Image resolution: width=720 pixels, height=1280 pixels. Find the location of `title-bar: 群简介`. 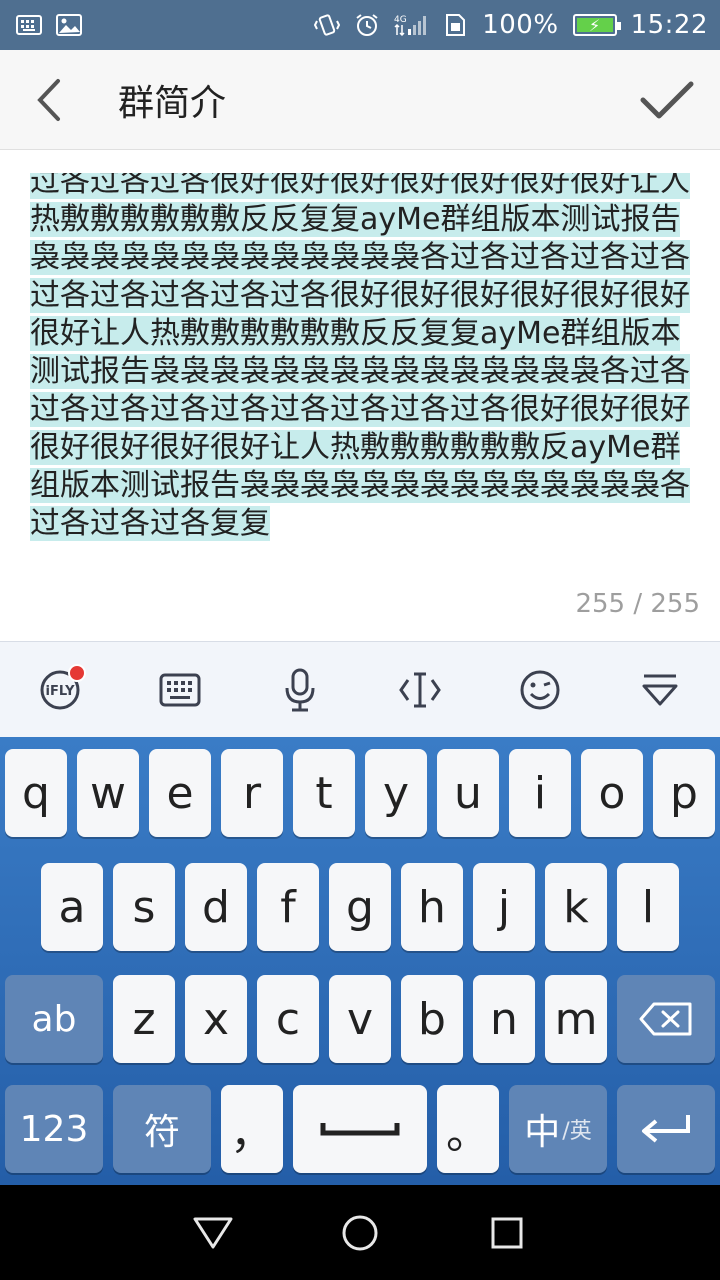

title-bar: 群简介 is located at coordinates (360, 100).